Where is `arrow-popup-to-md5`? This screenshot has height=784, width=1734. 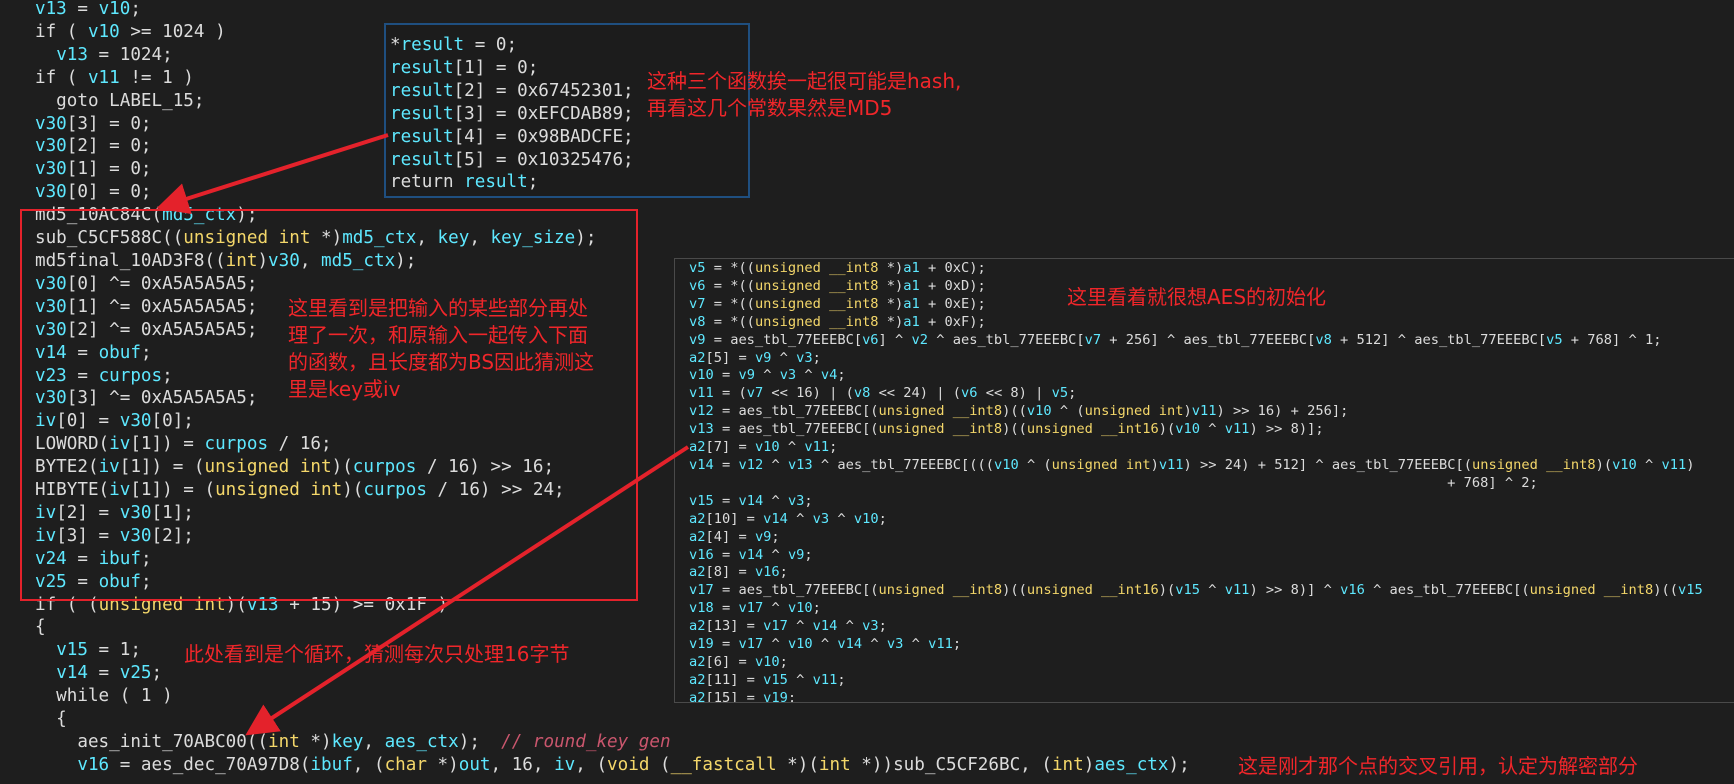 arrow-popup-to-md5 is located at coordinates (272, 174).